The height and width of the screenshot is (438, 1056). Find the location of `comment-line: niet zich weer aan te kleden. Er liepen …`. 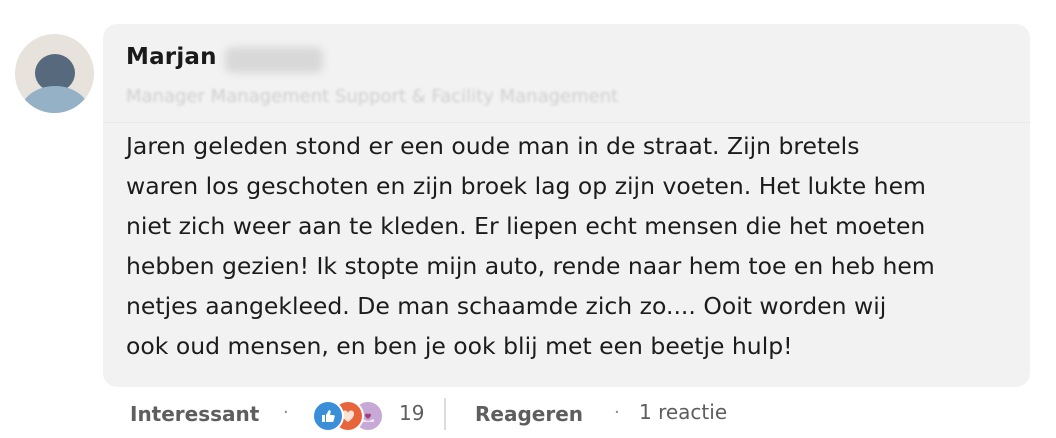

comment-line: niet zich weer aan te kleden. Er liepen … is located at coordinates (526, 226).